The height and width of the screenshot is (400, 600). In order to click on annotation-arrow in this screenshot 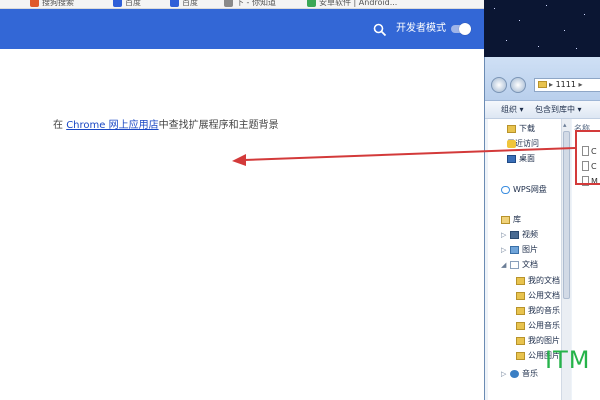, I will do `click(404, 156)`.